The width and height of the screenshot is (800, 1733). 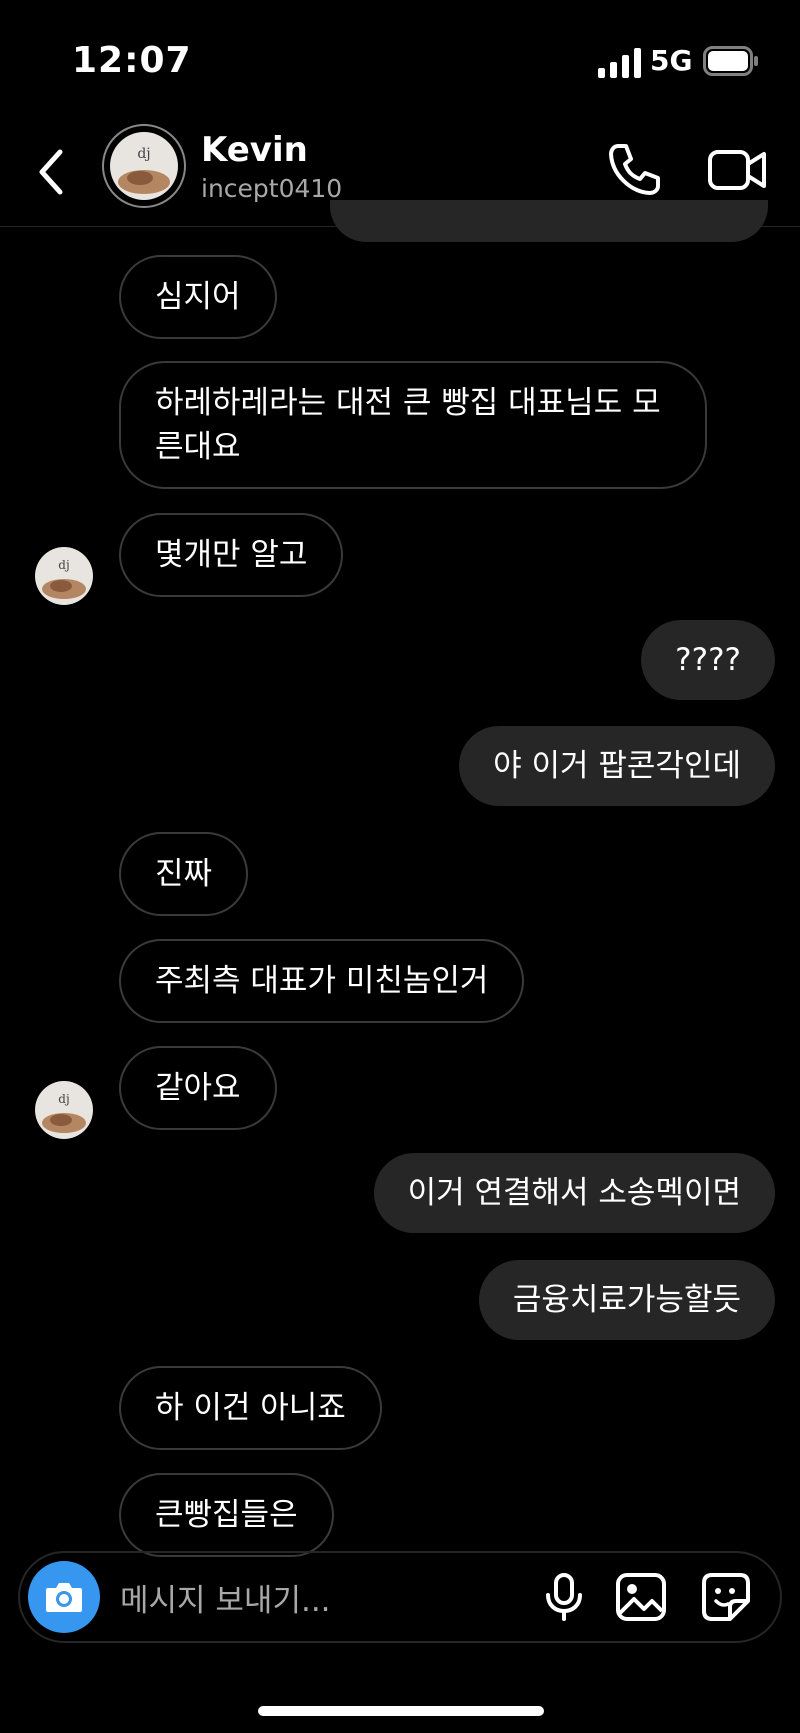 I want to click on network-label: 5G, so click(x=671, y=60).